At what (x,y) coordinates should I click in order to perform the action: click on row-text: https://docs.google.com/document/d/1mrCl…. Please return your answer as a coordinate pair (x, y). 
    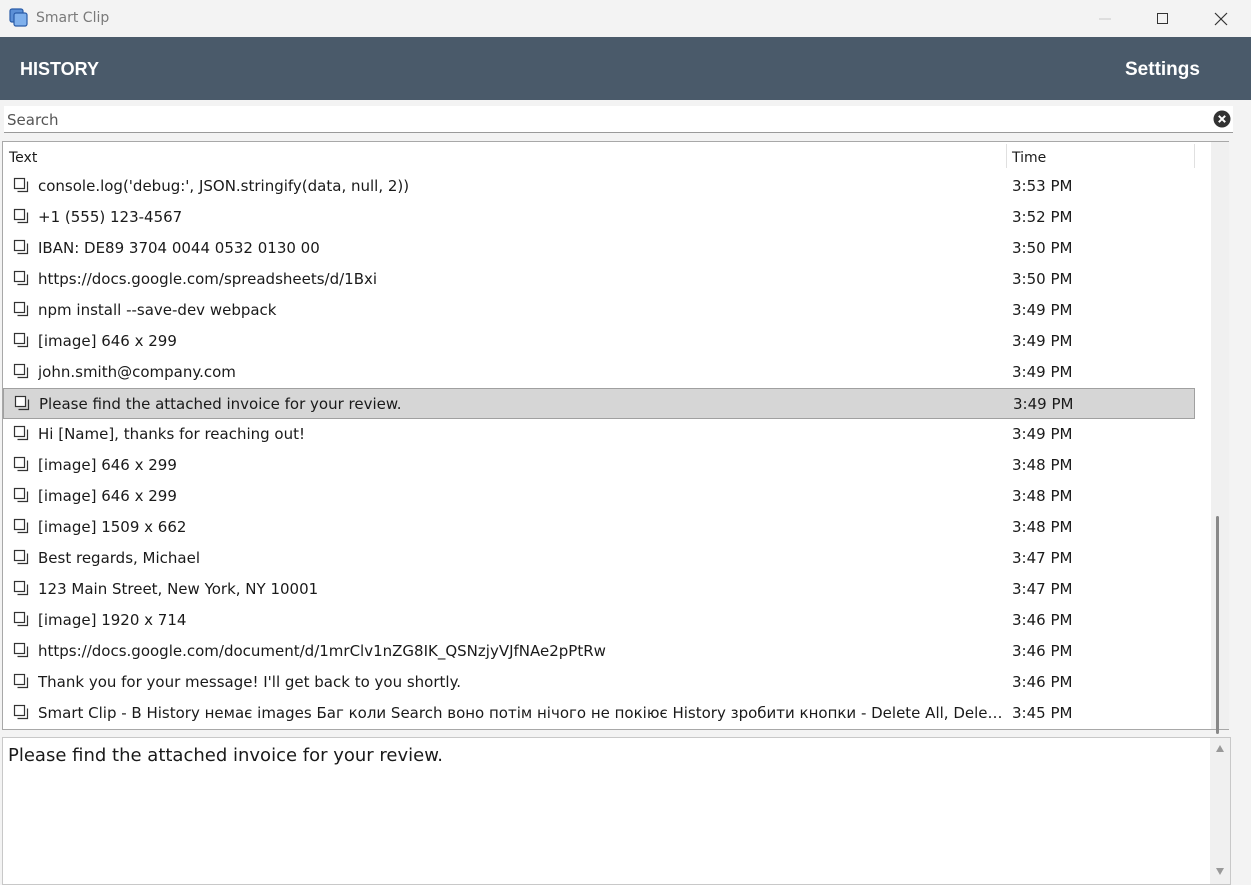
    Looking at the image, I should click on (322, 651).